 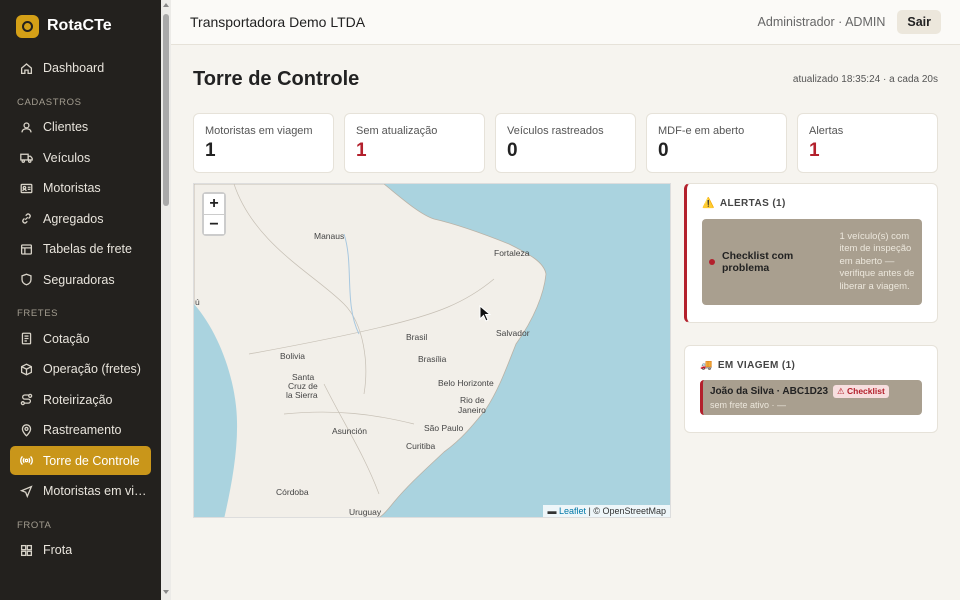 I want to click on pin-icon, so click(x=26, y=430).